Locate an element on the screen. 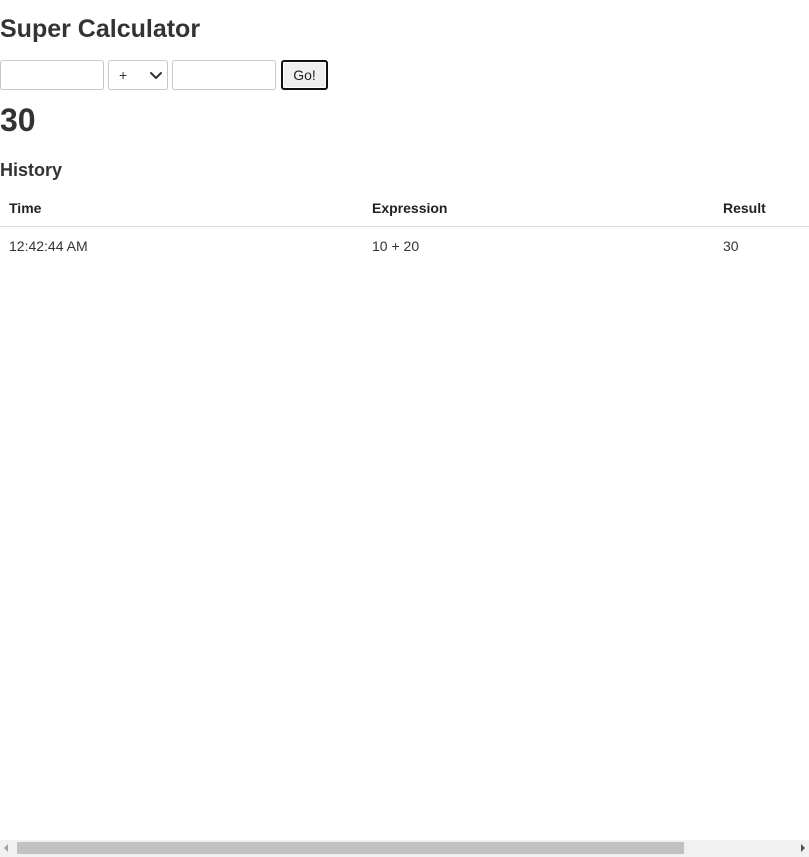 Image resolution: width=809 pixels, height=857 pixels. calculator-form: + Go! is located at coordinates (164, 75).